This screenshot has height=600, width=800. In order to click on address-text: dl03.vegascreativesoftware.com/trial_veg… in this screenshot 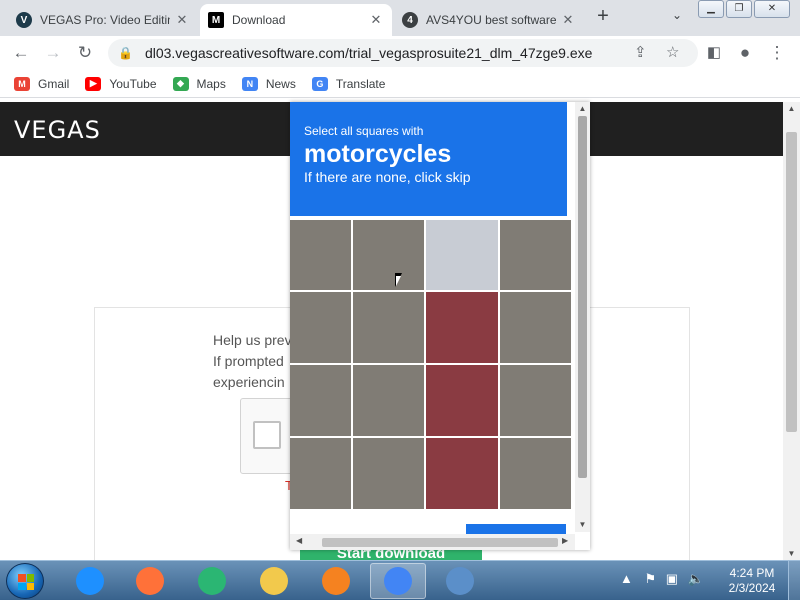, I will do `click(368, 53)`.